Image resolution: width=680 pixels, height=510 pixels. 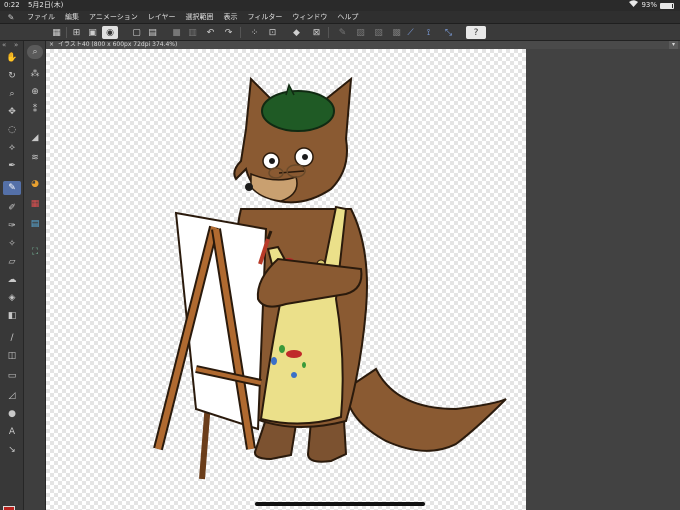 What do you see at coordinates (162, 17) in the screenshot?
I see `menu-layer: レイヤー` at bounding box center [162, 17].